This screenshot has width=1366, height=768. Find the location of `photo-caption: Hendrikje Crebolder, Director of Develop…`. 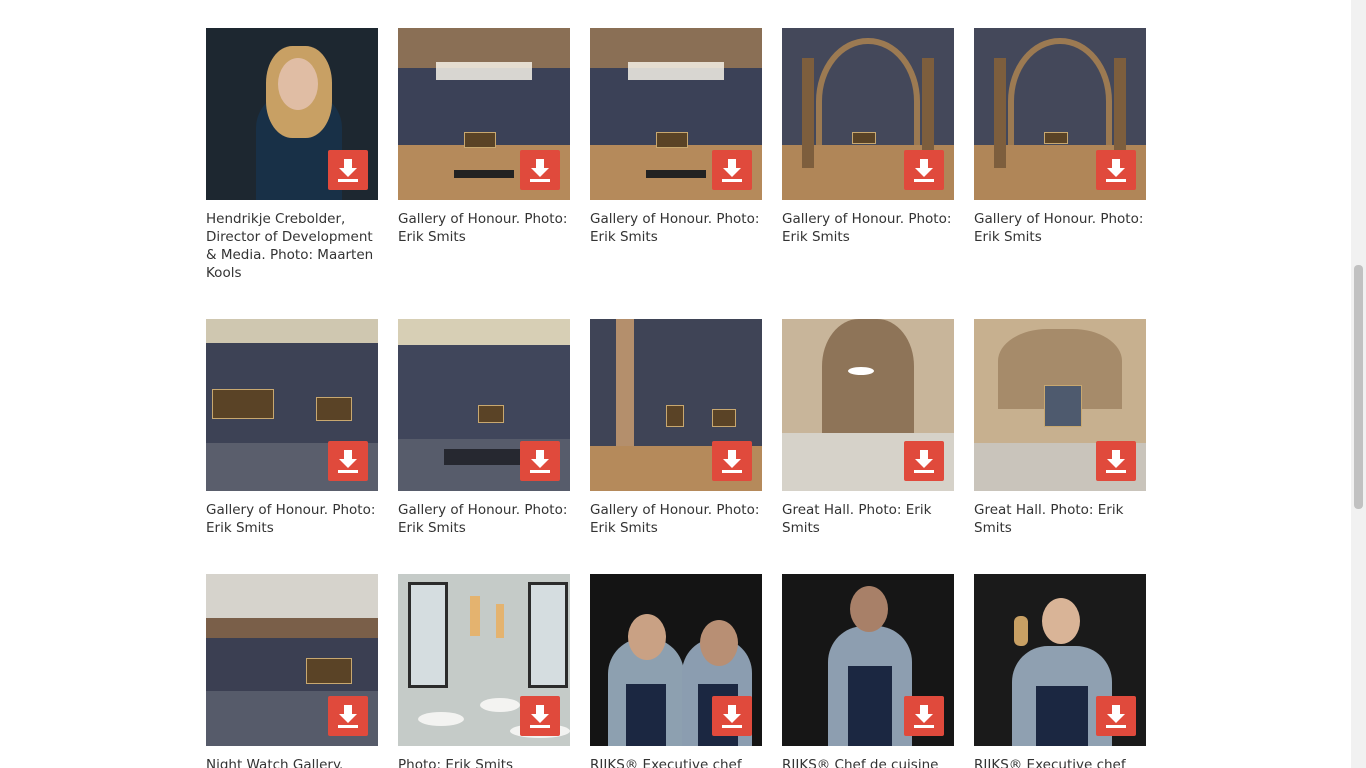

photo-caption: Hendrikje Crebolder, Director of Develop… is located at coordinates (290, 246).